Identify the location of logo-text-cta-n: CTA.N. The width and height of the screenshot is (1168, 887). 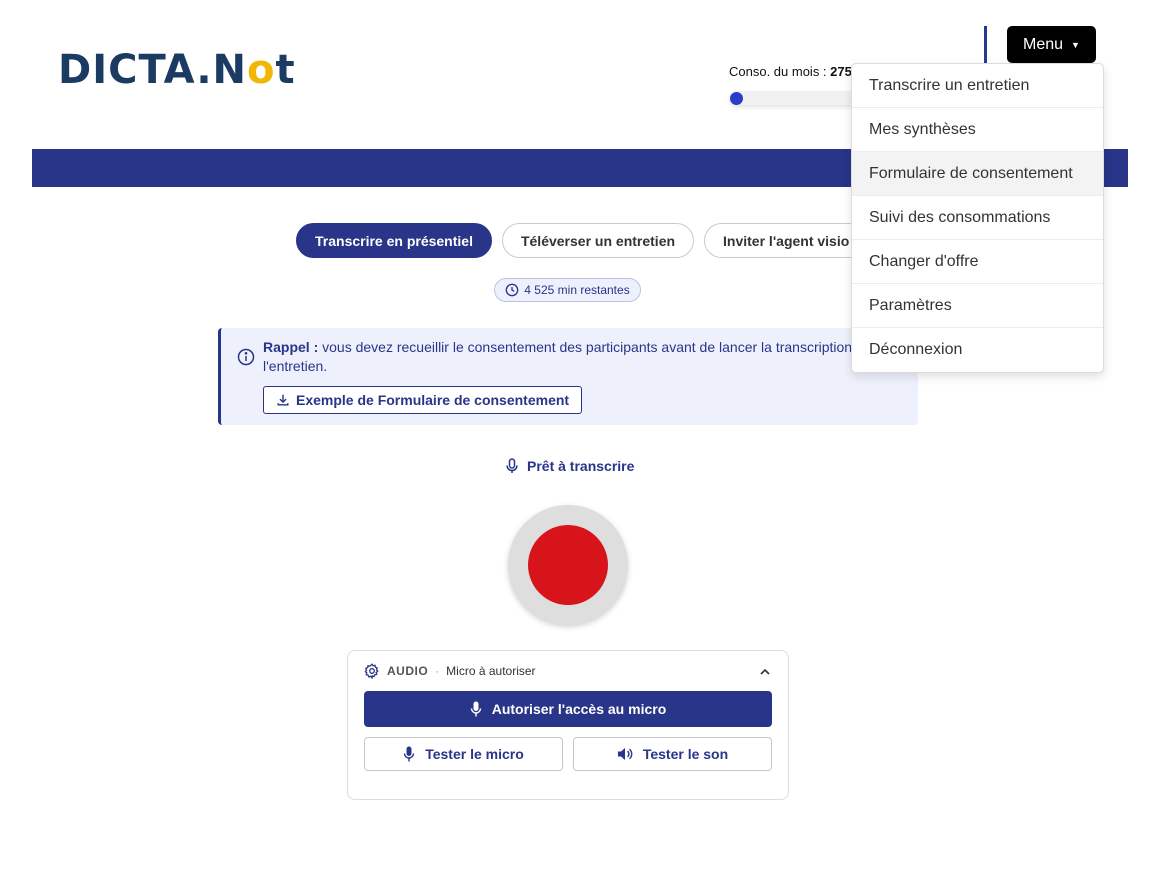
(177, 70).